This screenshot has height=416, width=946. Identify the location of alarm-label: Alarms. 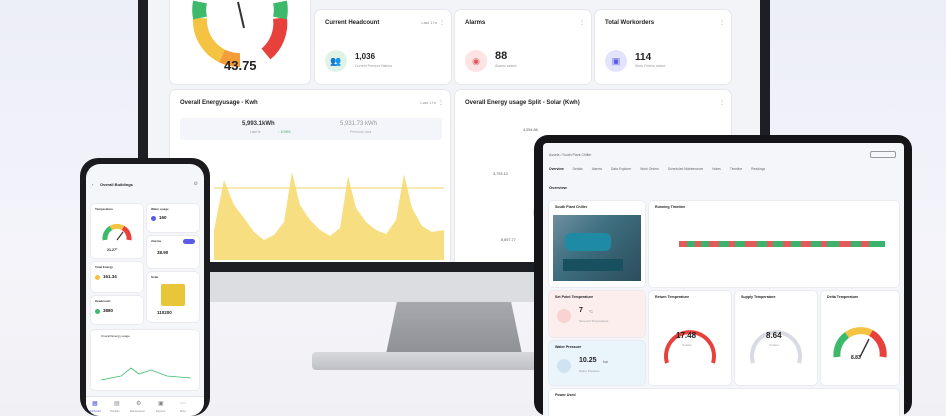
(156, 241).